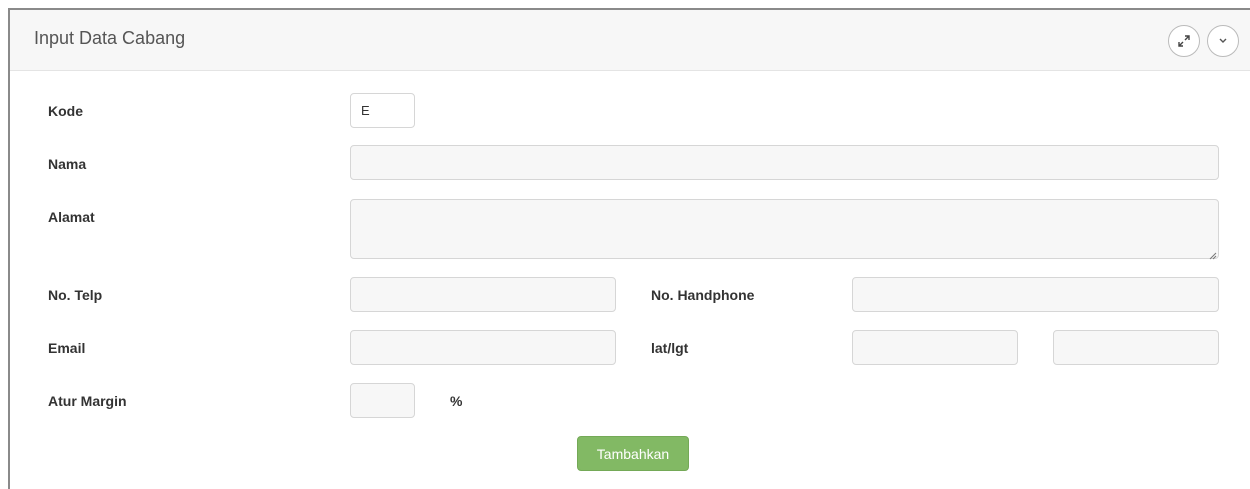 The image size is (1250, 489). I want to click on panel-header: Input Data Cabang, so click(630, 40).